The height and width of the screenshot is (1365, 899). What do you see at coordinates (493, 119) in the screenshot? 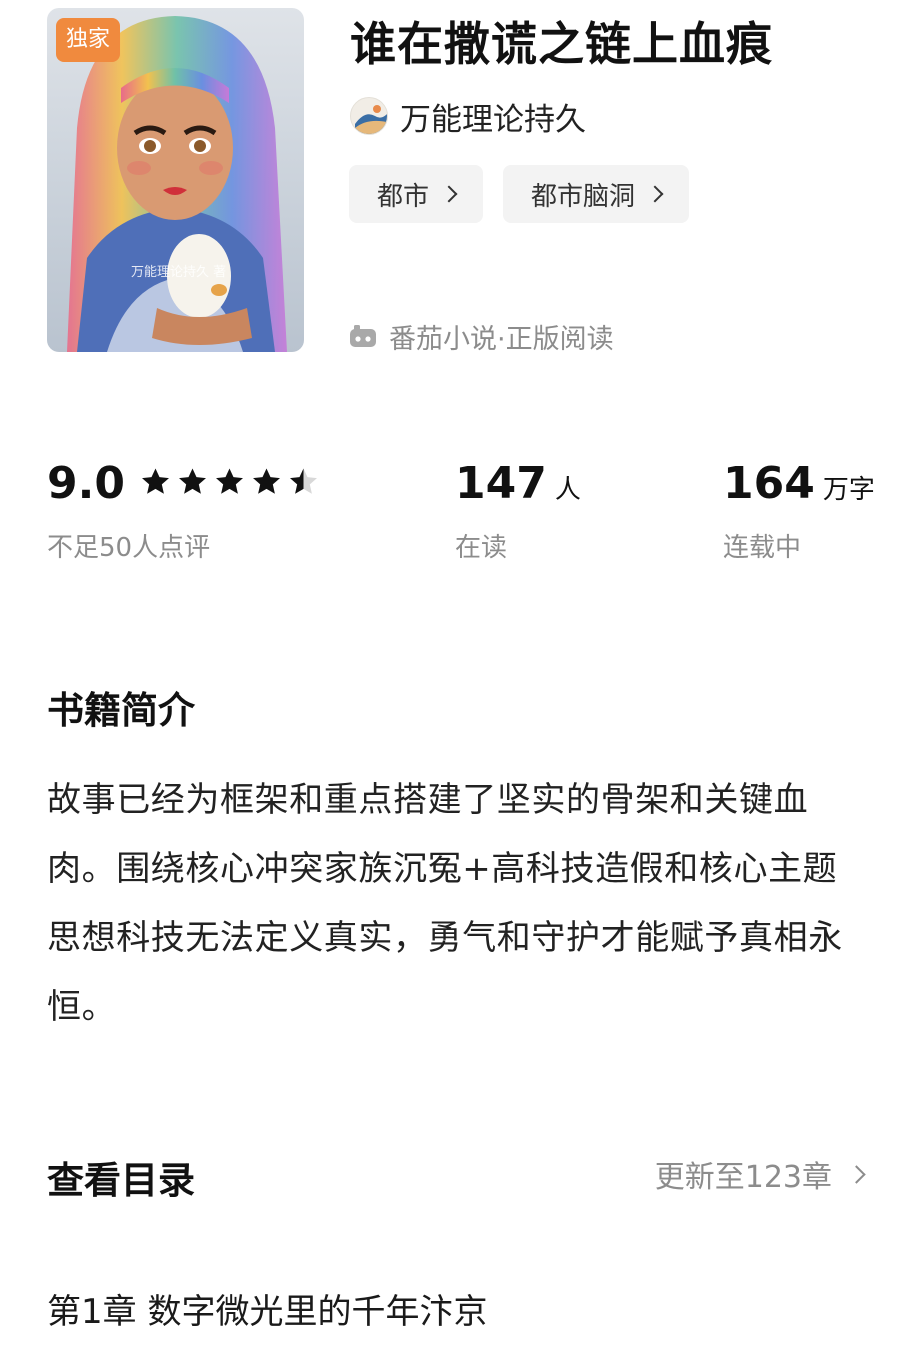
I see `author-name: 万能理论持久` at bounding box center [493, 119].